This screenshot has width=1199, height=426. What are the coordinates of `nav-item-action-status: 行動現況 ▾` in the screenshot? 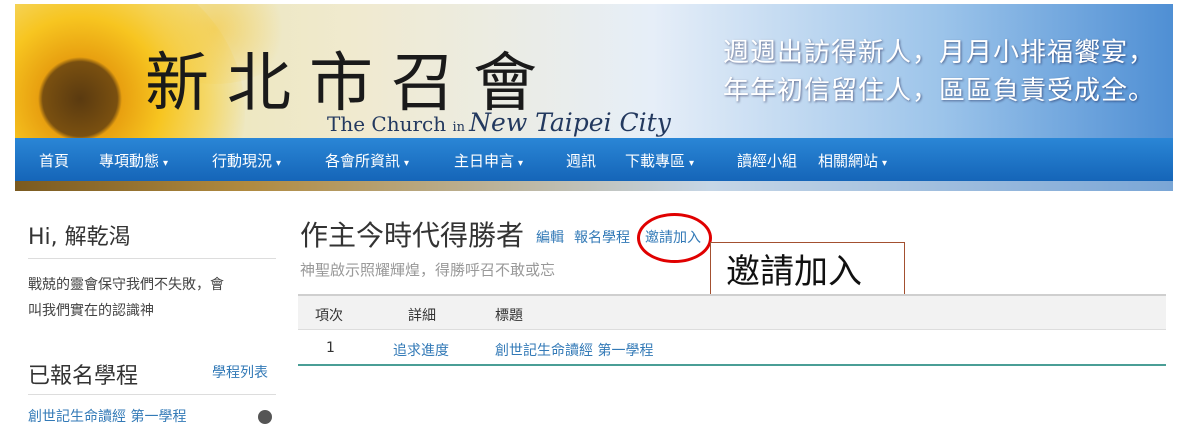 It's located at (246, 160).